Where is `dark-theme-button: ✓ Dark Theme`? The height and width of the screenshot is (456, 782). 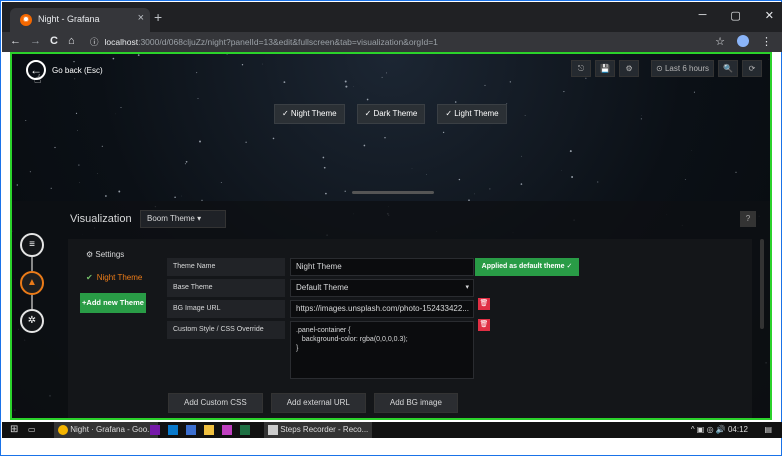
dark-theme-button: ✓ Dark Theme is located at coordinates (391, 114).